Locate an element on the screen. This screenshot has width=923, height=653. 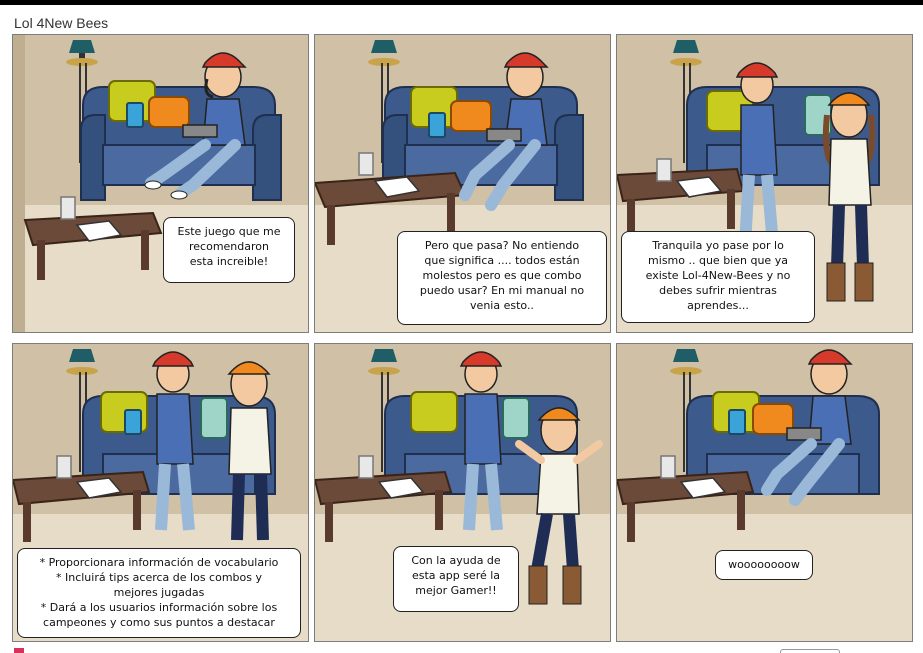
page-title: Lol 4New Bees is located at coordinates (61, 23).